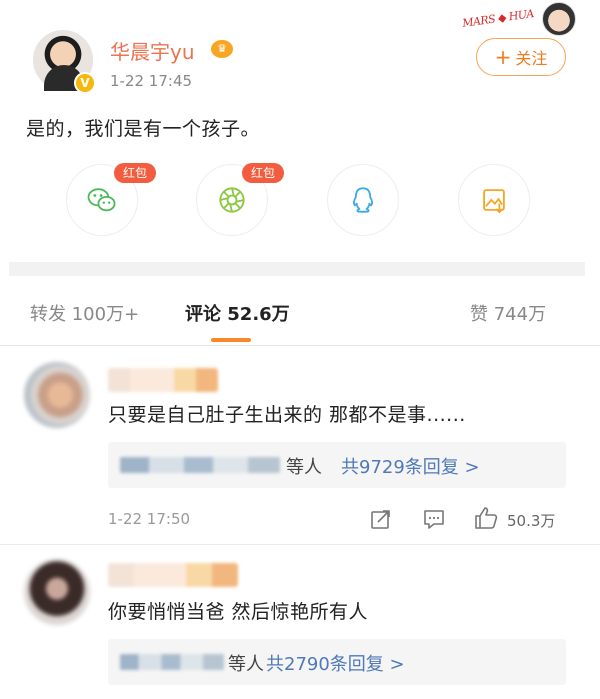 The width and height of the screenshot is (600, 699). What do you see at coordinates (237, 313) in the screenshot?
I see `tab-comments: 评论 52.6万` at bounding box center [237, 313].